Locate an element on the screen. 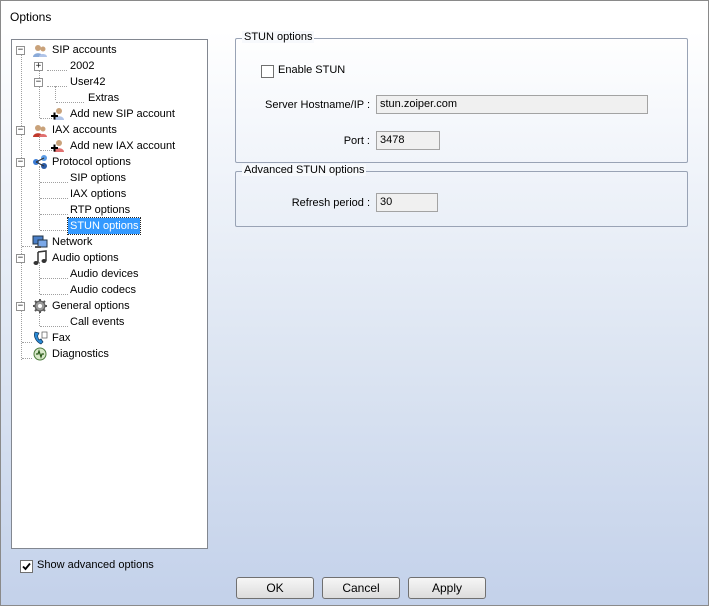 This screenshot has width=709, height=606. tree-item-sip-accounts: − SIP accounts is located at coordinates (109, 50).